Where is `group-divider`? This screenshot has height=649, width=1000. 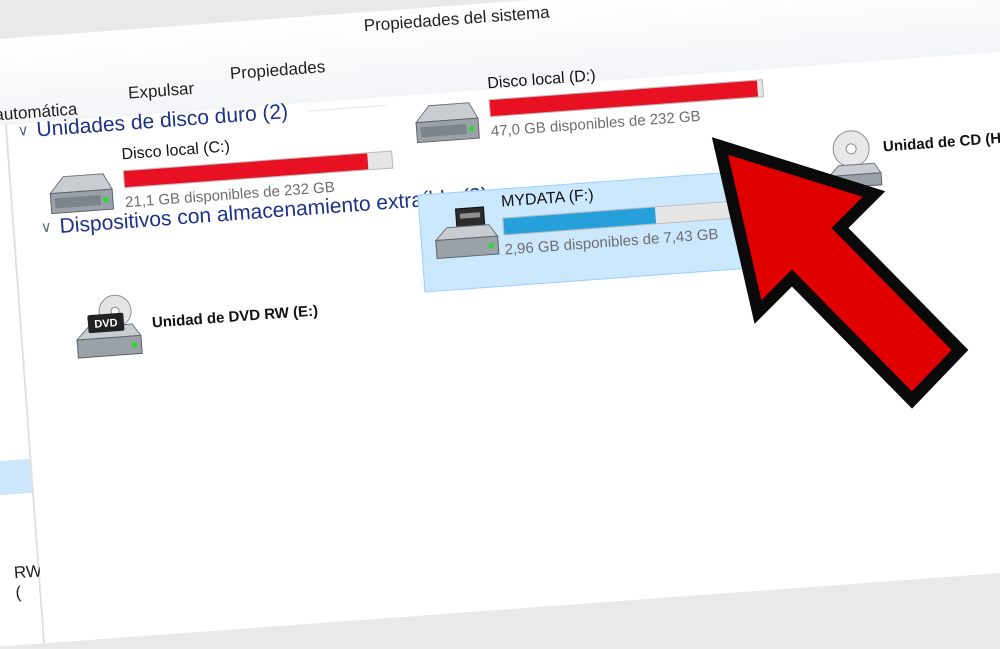 group-divider is located at coordinates (346, 108).